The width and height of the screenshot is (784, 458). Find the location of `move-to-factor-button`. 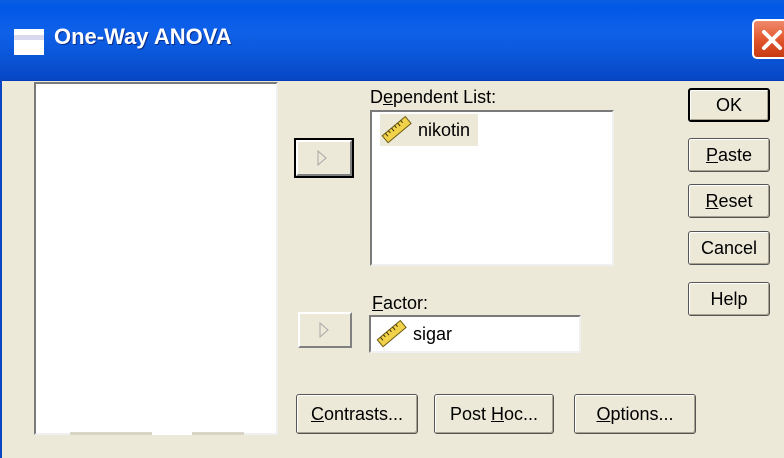

move-to-factor-button is located at coordinates (325, 330).